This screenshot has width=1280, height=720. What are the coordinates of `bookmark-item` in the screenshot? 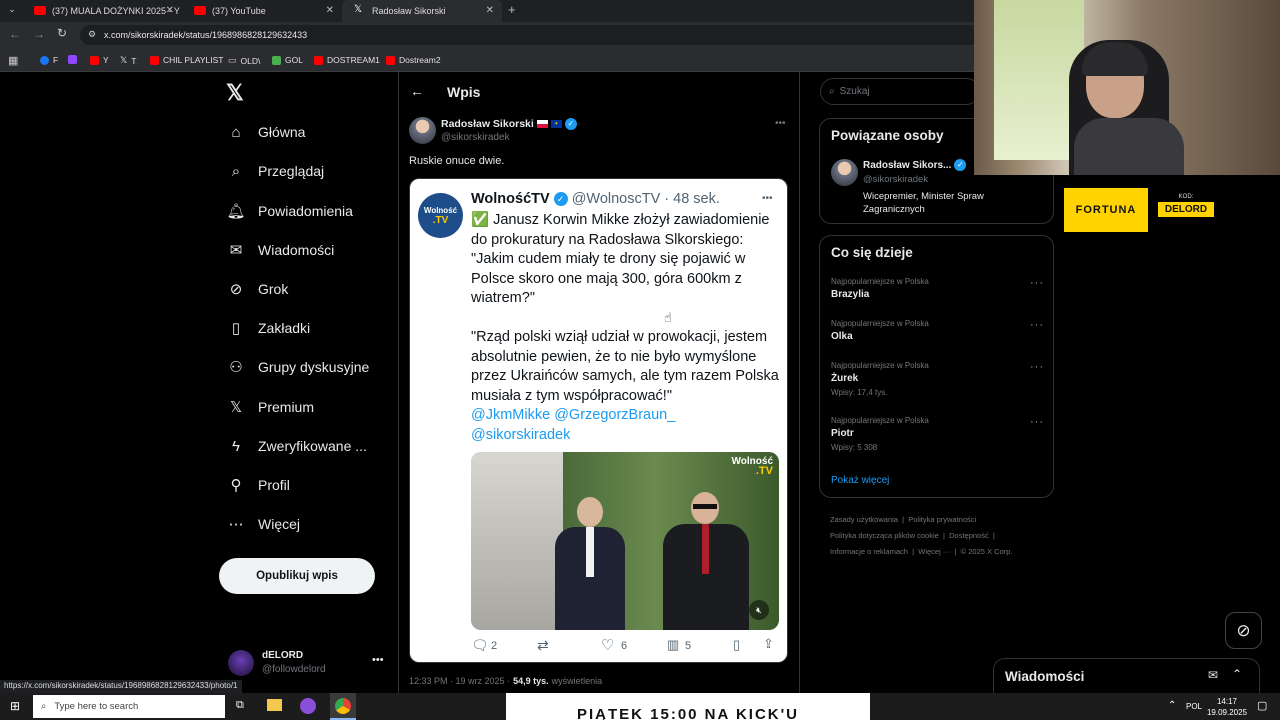 It's located at (72, 59).